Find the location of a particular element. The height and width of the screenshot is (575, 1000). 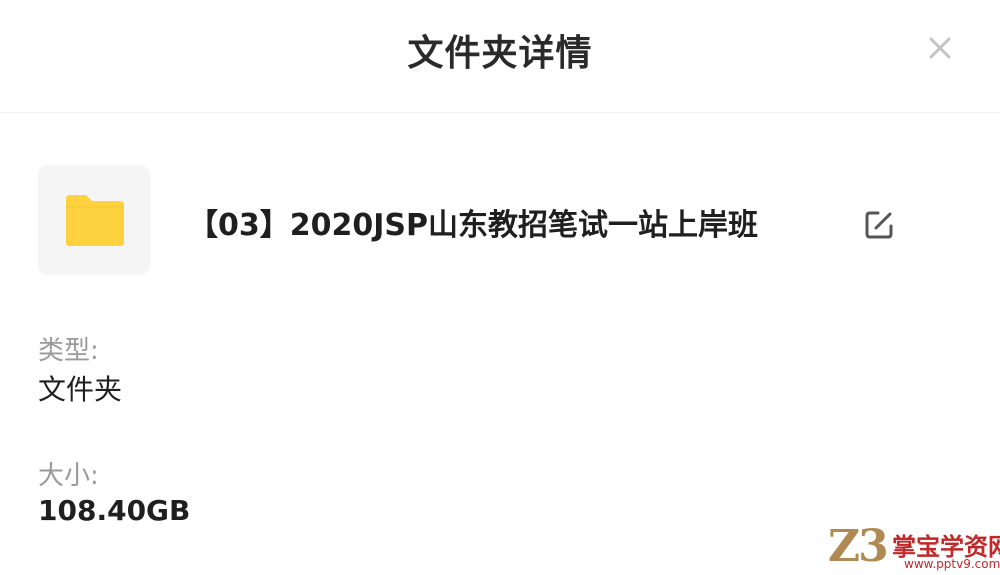

watermark-mark: Z3 is located at coordinates (858, 546).